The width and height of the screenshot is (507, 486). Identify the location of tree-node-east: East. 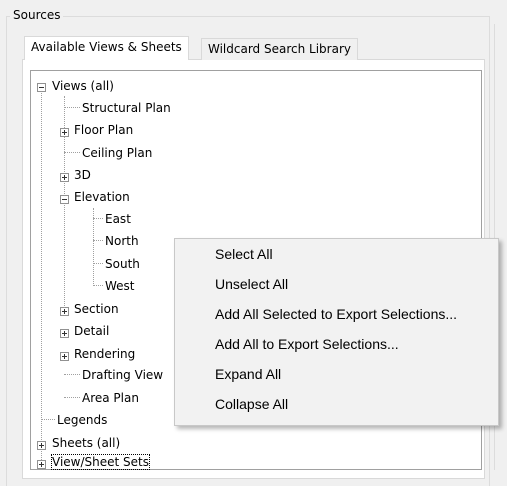
(118, 219).